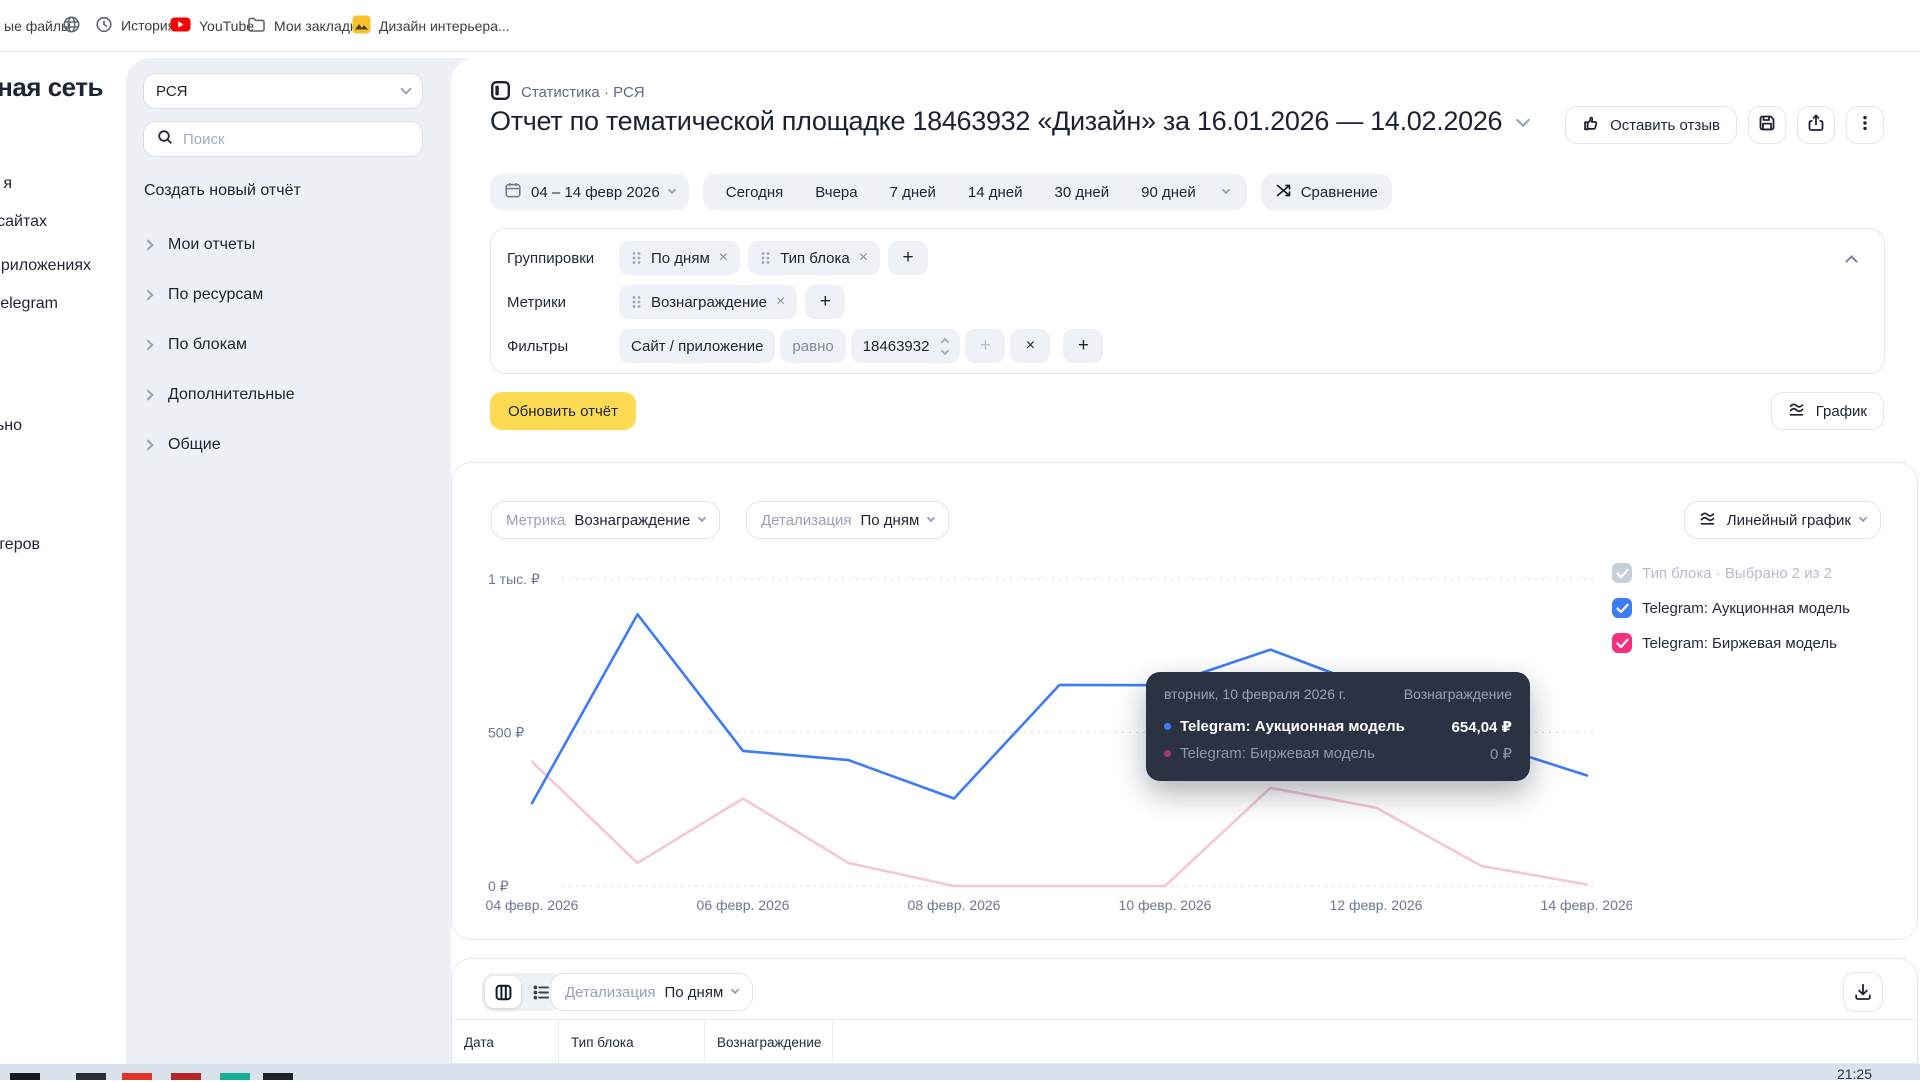 The width and height of the screenshot is (1920, 1082). What do you see at coordinates (305, 26) in the screenshot?
I see `bookmark-my-bookmarks: Мои закладки` at bounding box center [305, 26].